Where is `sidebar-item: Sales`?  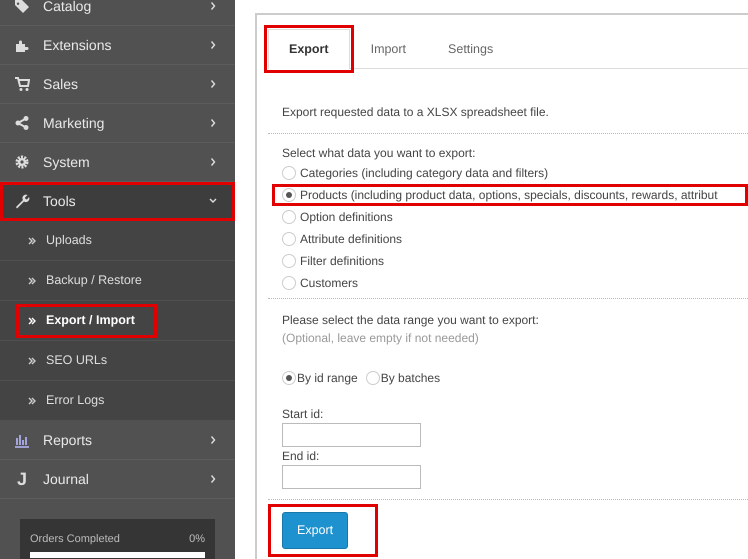
sidebar-item: Sales is located at coordinates (117, 84).